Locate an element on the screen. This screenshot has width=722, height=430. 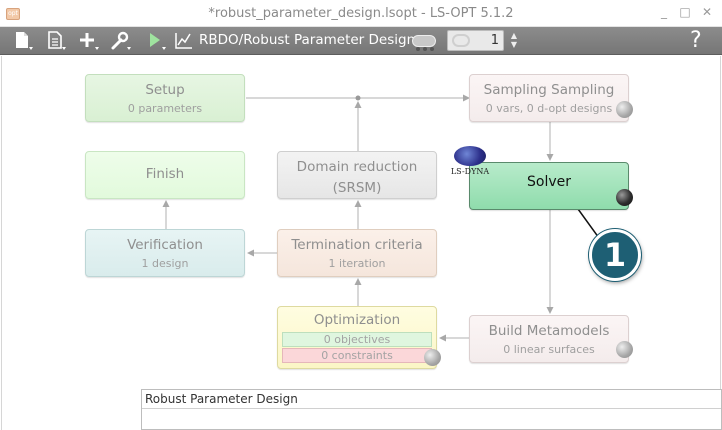
domain-reduction-method: (SRSM) is located at coordinates (357, 188).